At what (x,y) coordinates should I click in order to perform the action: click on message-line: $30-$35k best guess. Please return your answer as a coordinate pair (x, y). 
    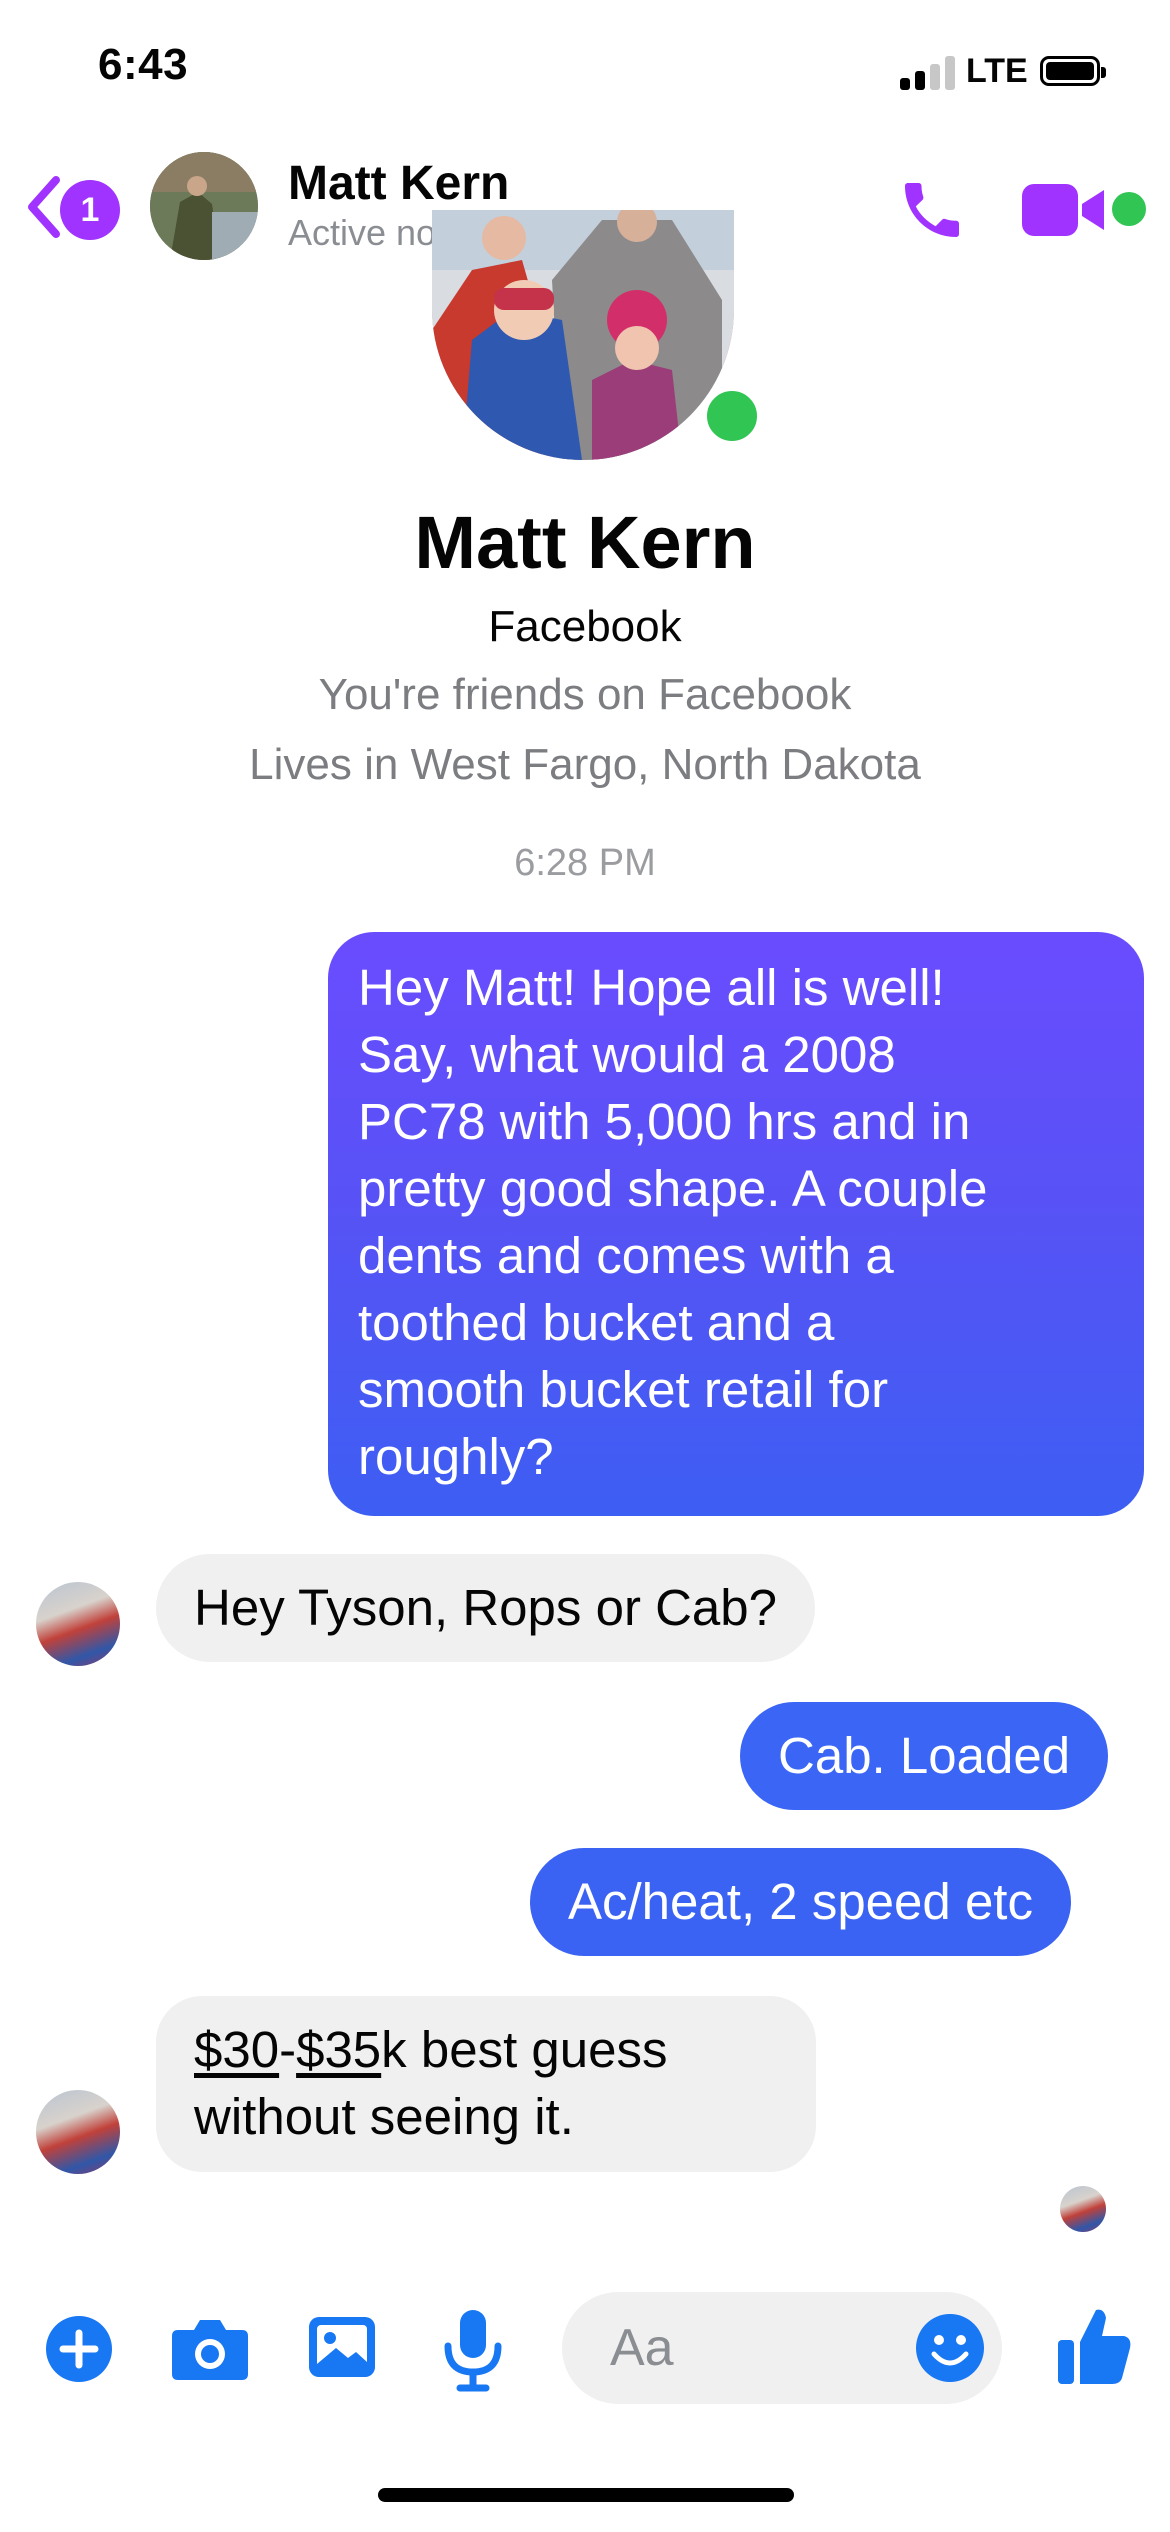
    Looking at the image, I should click on (486, 2049).